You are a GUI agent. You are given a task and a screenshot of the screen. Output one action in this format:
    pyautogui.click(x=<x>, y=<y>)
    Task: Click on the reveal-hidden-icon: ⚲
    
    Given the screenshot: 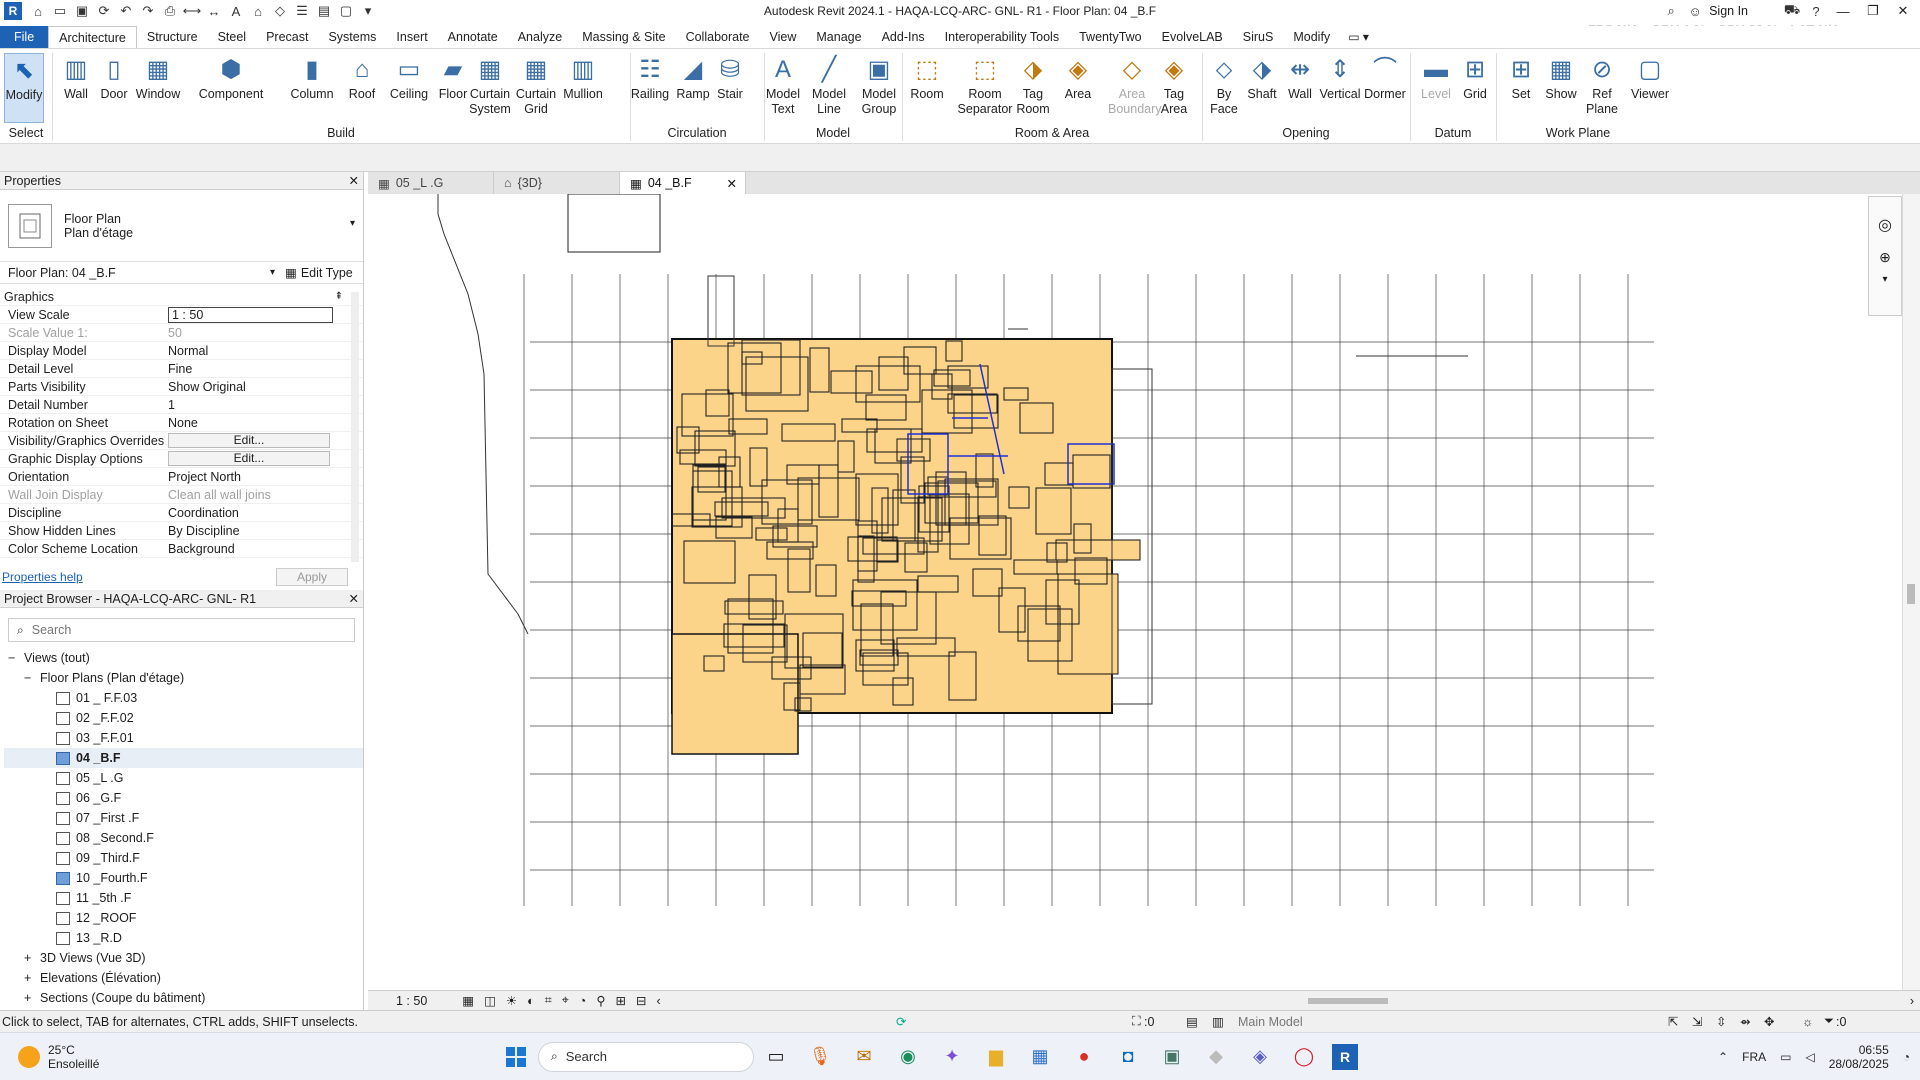 What is the action you would take?
    pyautogui.click(x=600, y=1000)
    